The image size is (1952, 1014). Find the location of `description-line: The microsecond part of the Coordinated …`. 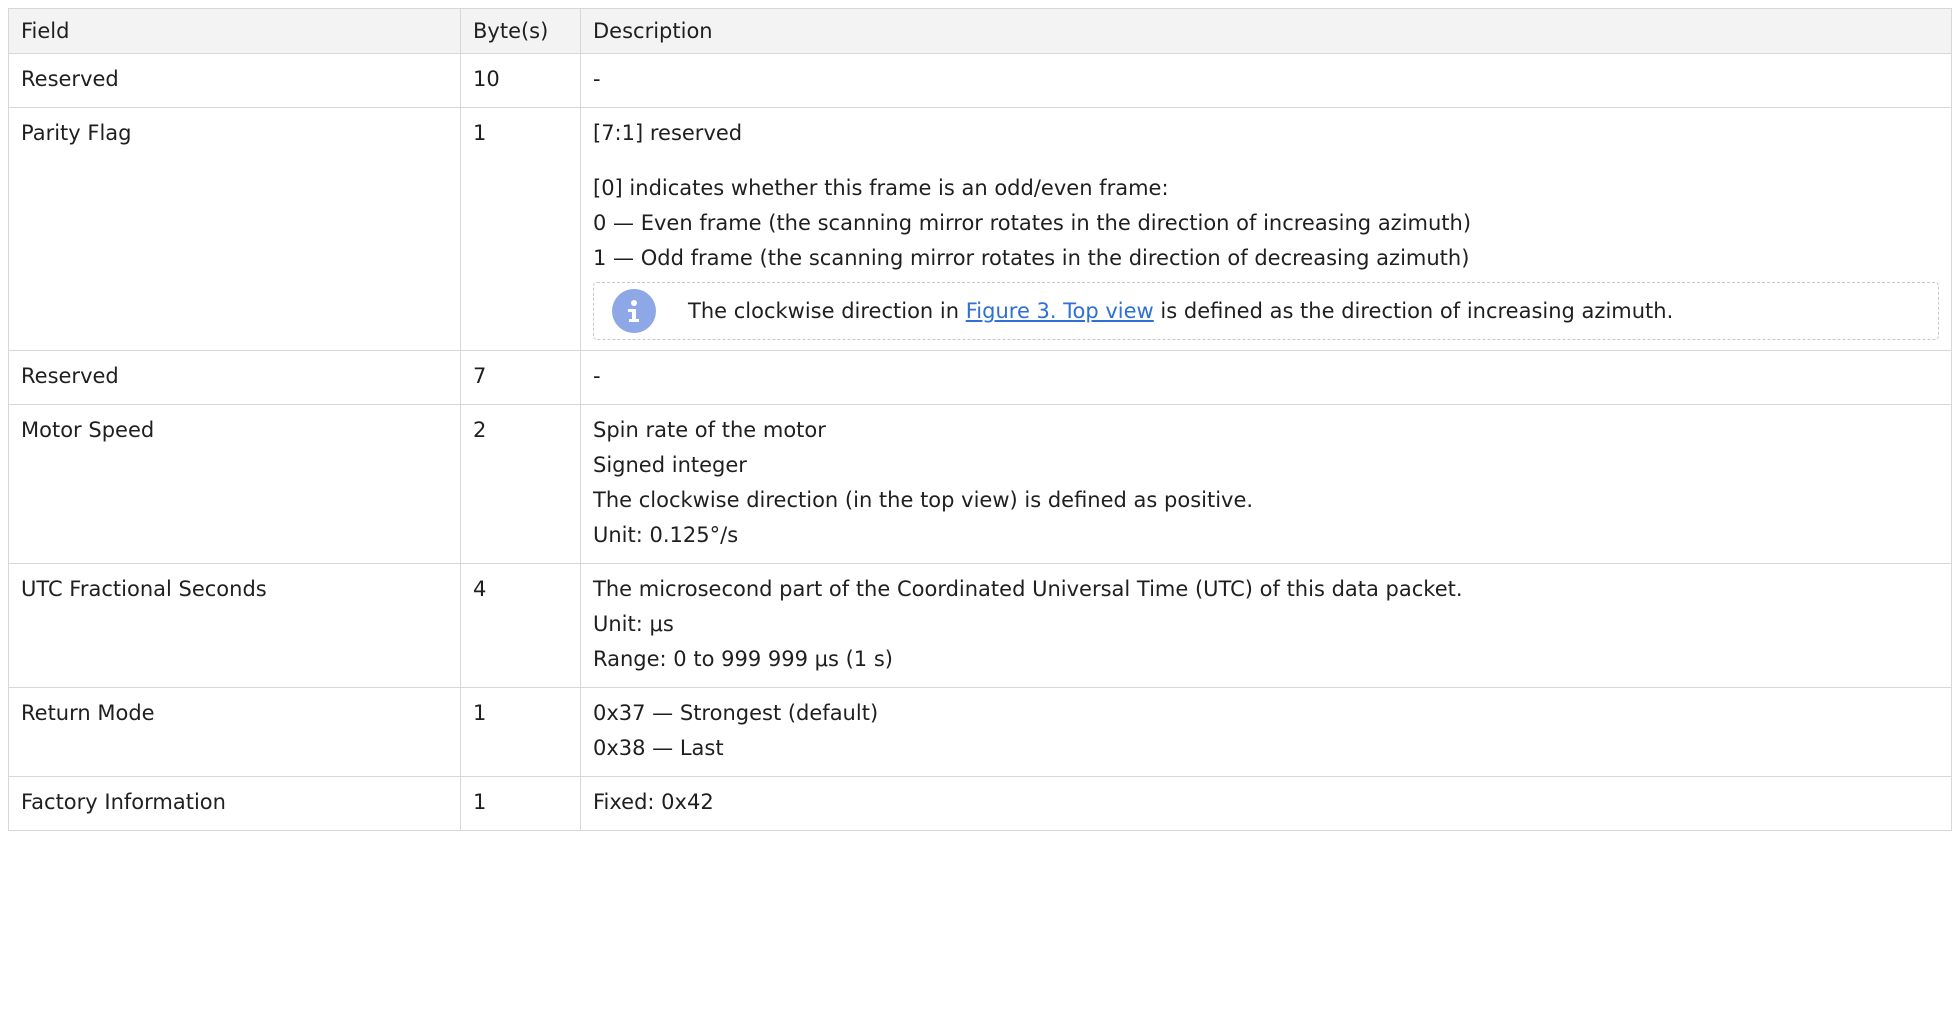

description-line: The microsecond part of the Coordinated … is located at coordinates (1028, 589).